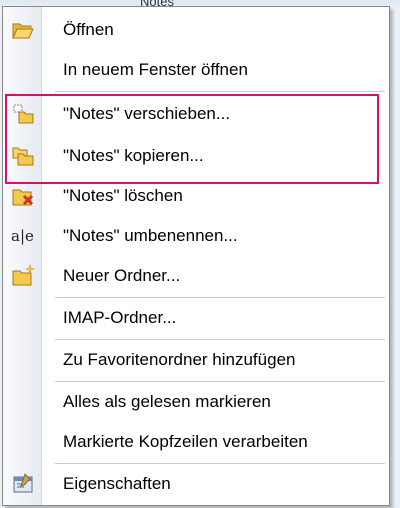 The height and width of the screenshot is (508, 400). What do you see at coordinates (185, 441) in the screenshot?
I see `menu-item-label: Markierte Kopfzeilen verarbeiten` at bounding box center [185, 441].